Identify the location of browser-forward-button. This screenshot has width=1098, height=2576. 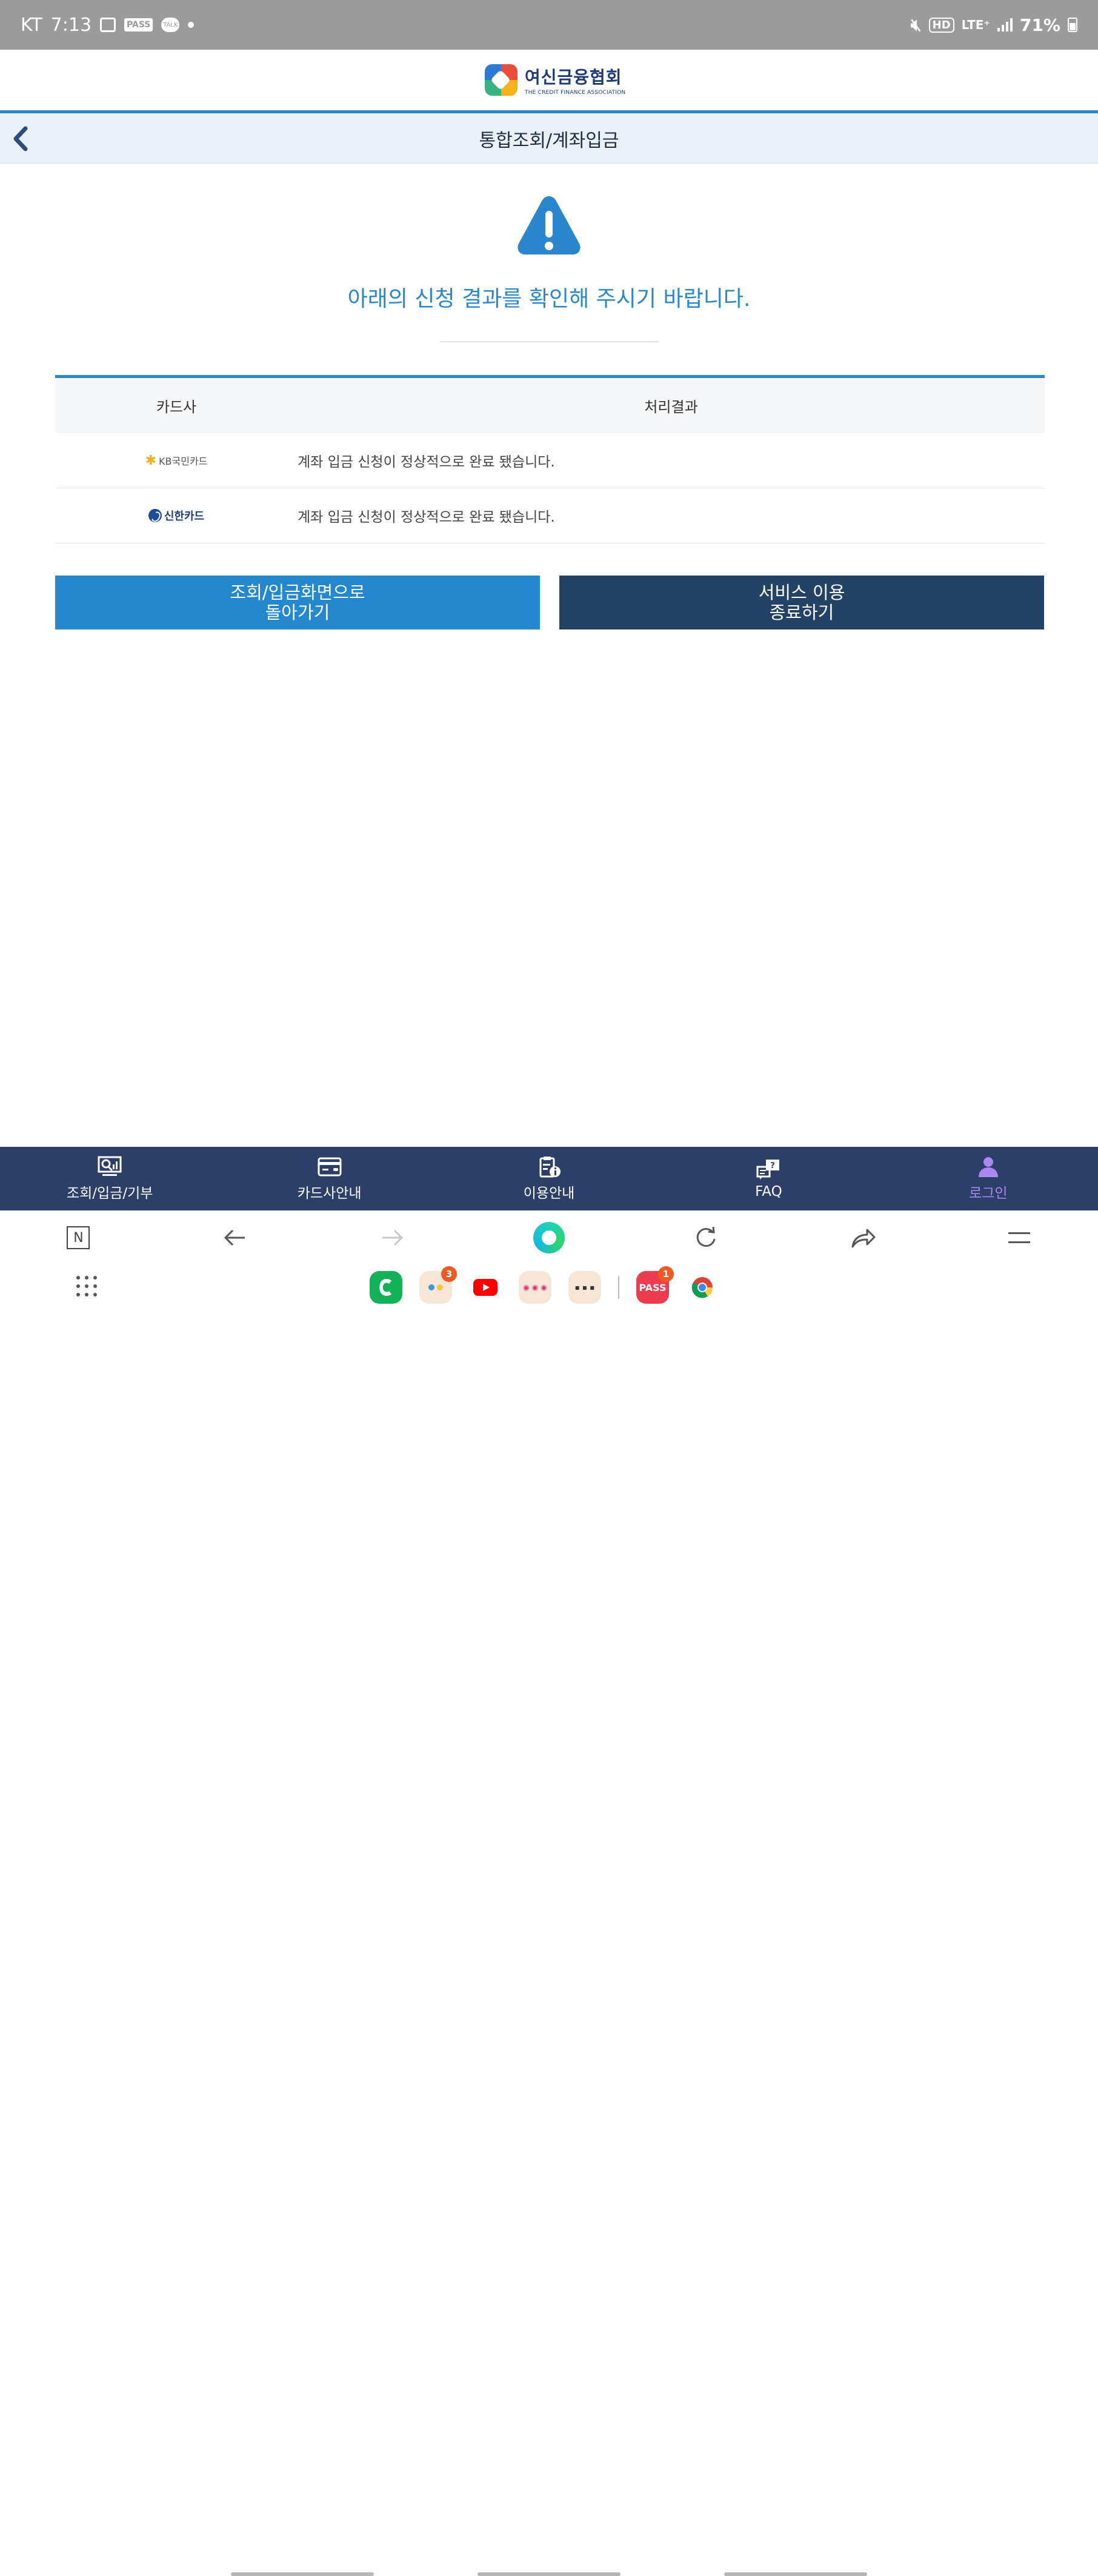
(392, 1238).